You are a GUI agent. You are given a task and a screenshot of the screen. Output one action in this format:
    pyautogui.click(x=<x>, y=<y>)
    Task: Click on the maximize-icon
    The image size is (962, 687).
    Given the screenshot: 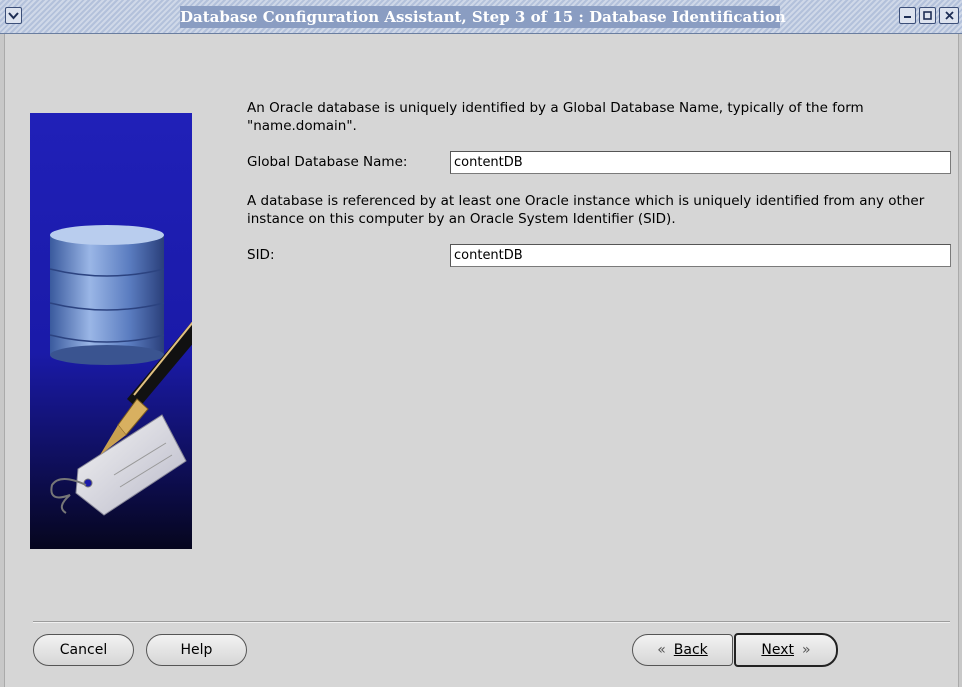 What is the action you would take?
    pyautogui.click(x=927, y=15)
    